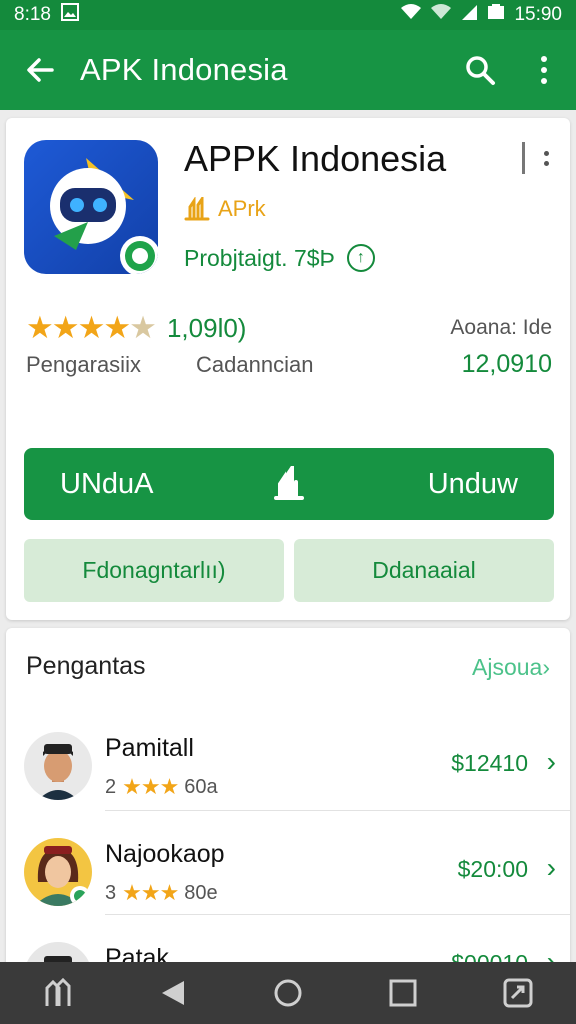 This screenshot has height=1024, width=576. What do you see at coordinates (69, 15) in the screenshot?
I see `image-icon` at bounding box center [69, 15].